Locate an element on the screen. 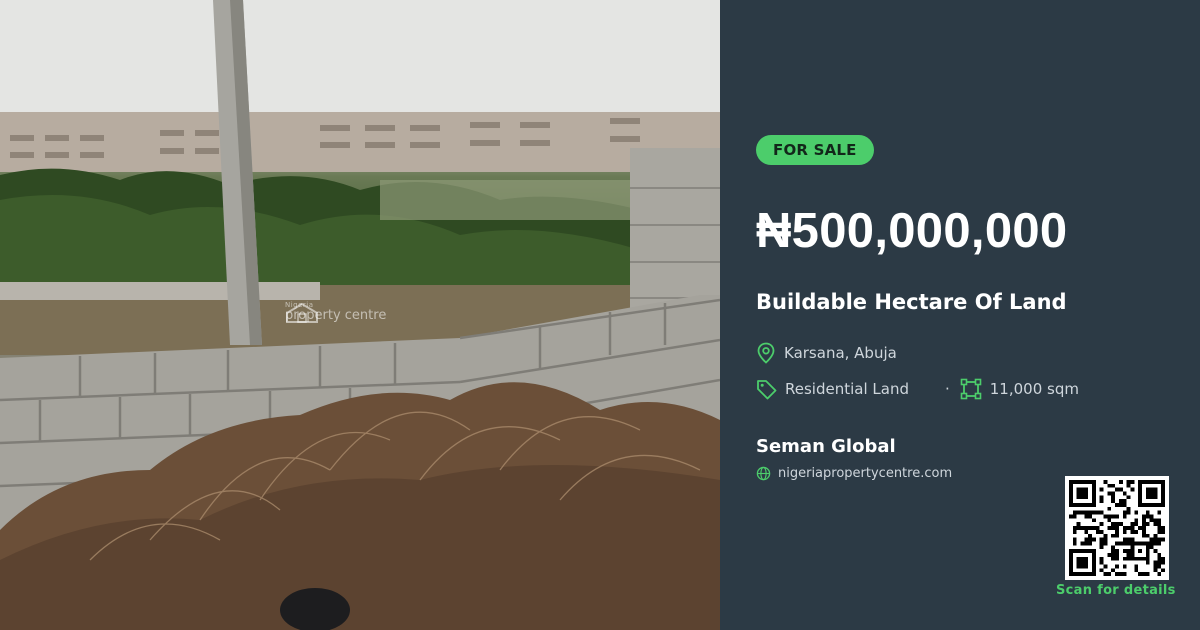 The height and width of the screenshot is (630, 1200). property-size-text: 11,000 sqm is located at coordinates (1034, 389).